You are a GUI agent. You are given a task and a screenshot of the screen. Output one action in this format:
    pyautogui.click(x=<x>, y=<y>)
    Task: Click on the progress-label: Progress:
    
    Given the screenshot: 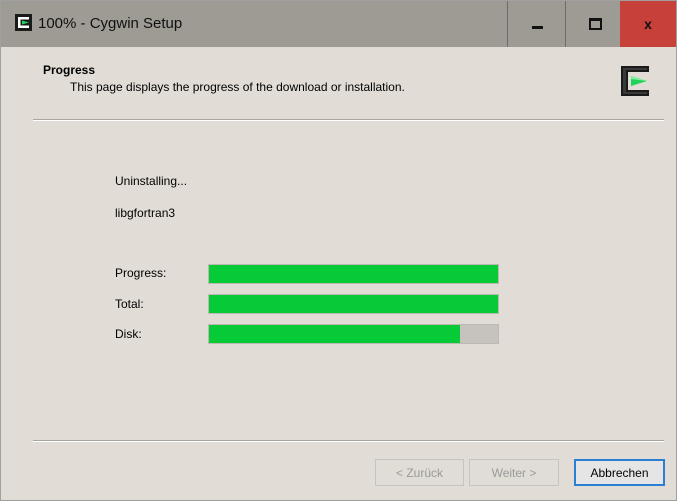 What is the action you would take?
    pyautogui.click(x=141, y=273)
    